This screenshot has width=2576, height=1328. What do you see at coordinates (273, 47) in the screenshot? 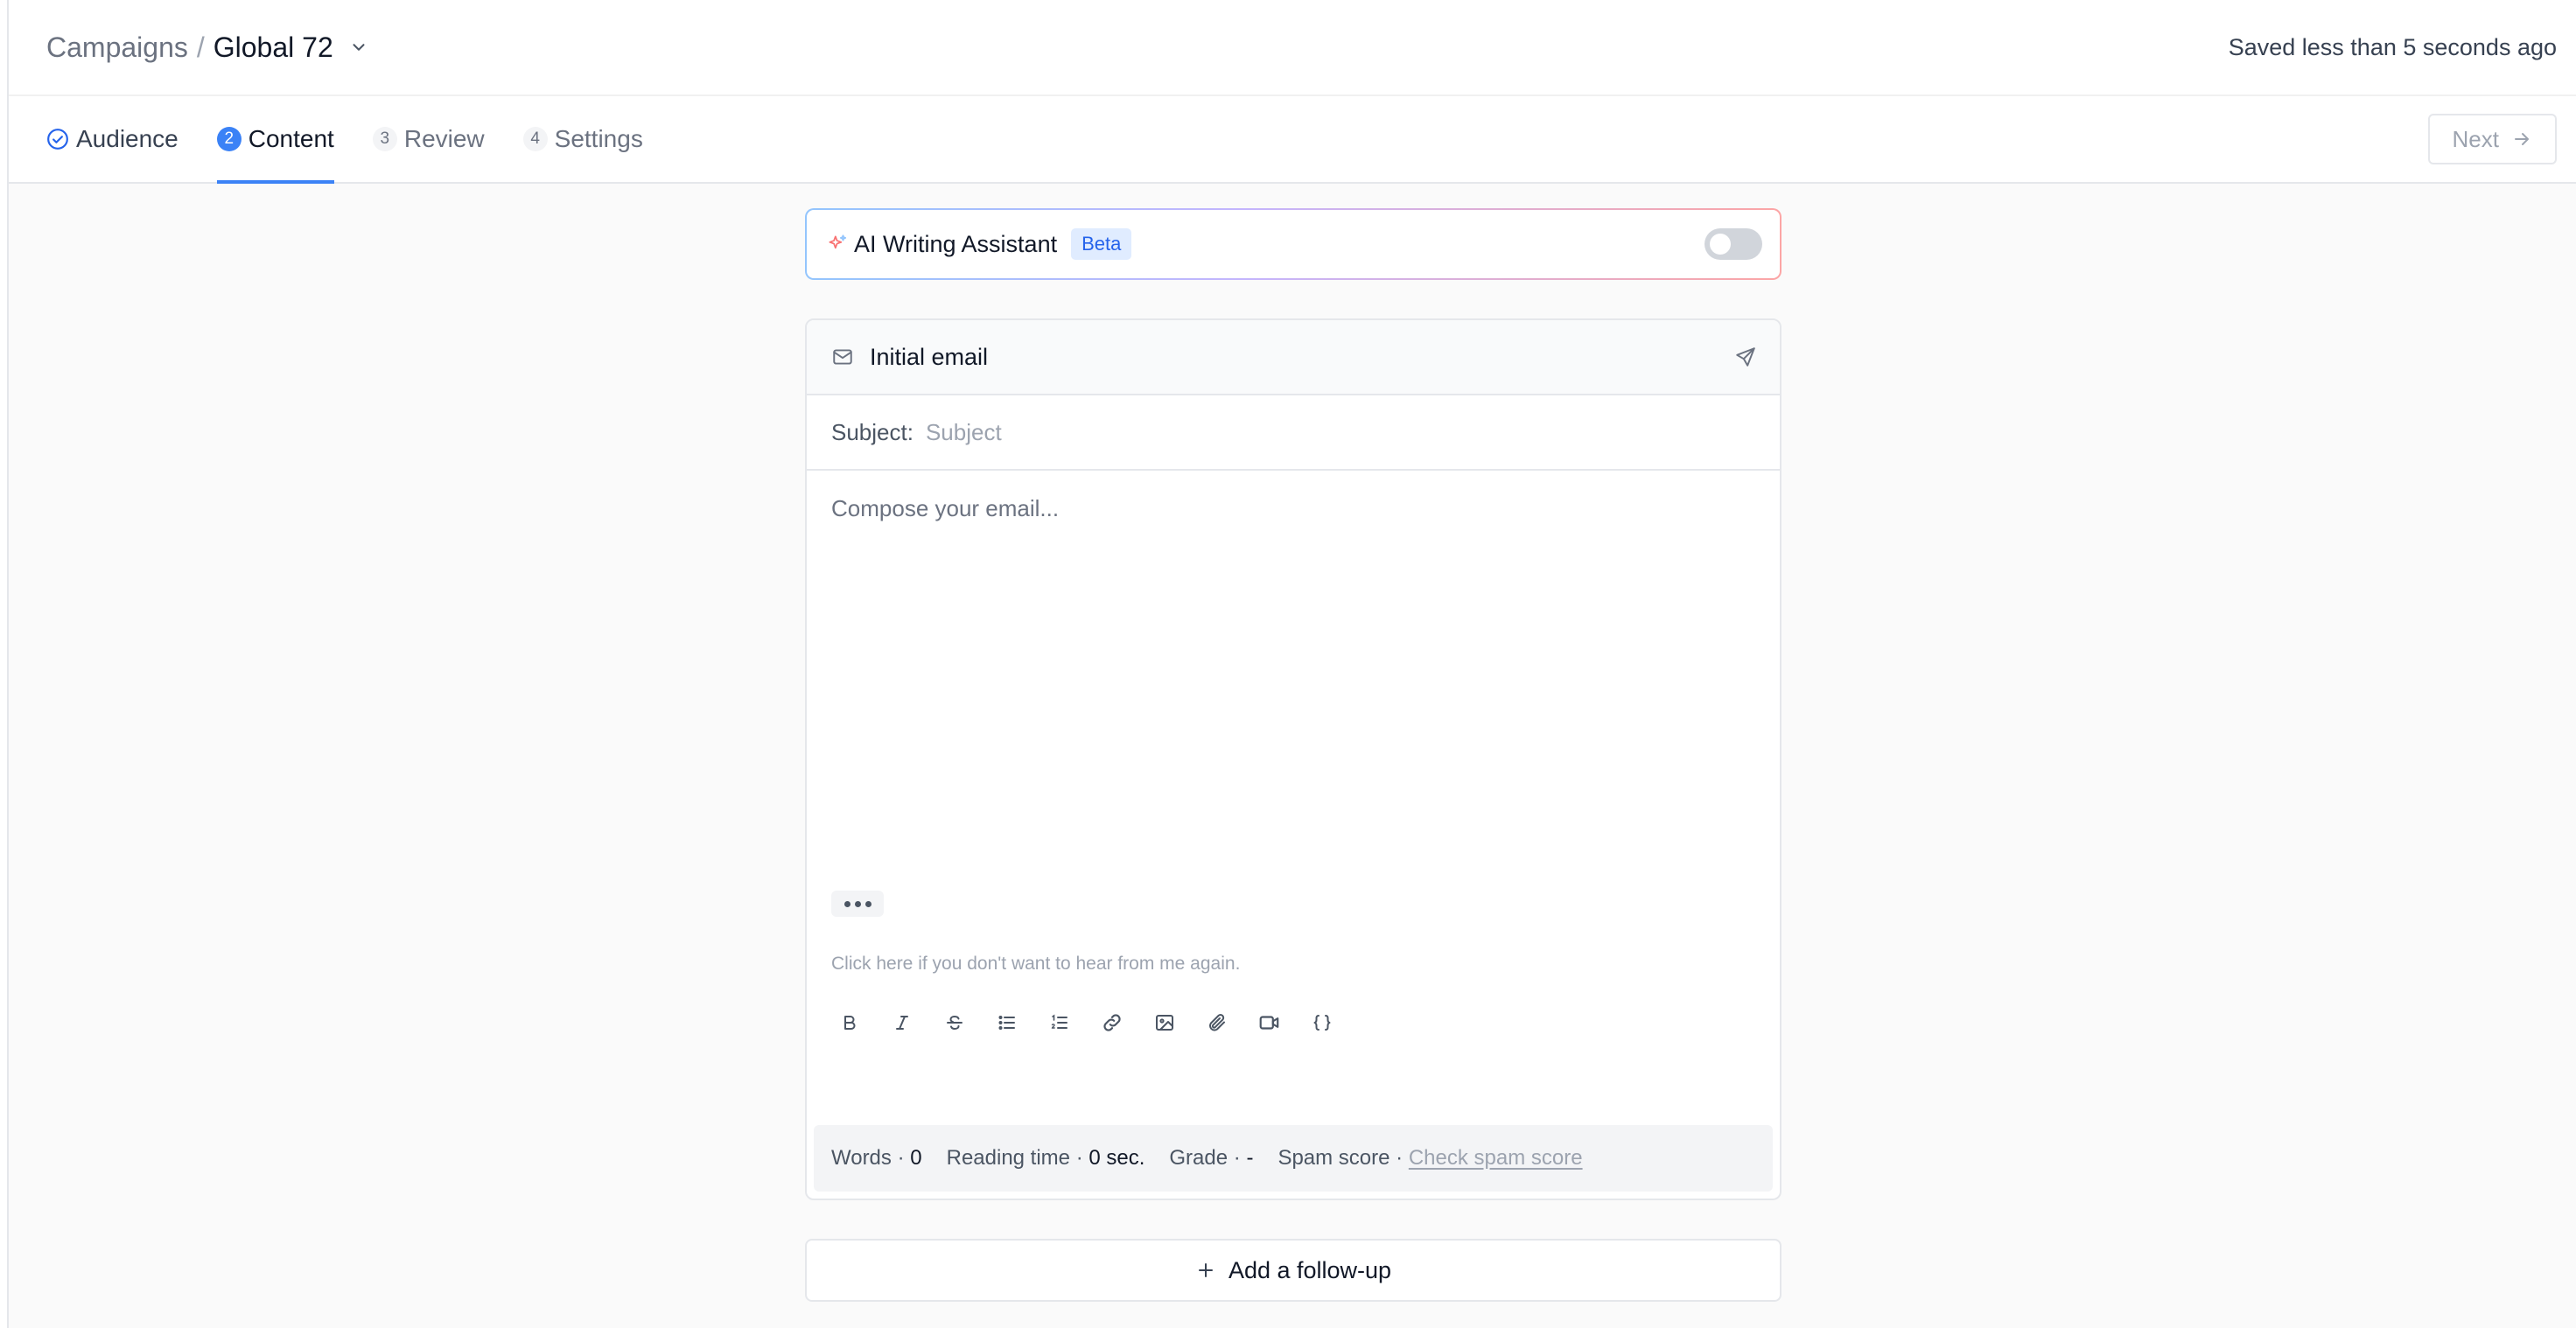
I see `campaign-name: Global 72` at bounding box center [273, 47].